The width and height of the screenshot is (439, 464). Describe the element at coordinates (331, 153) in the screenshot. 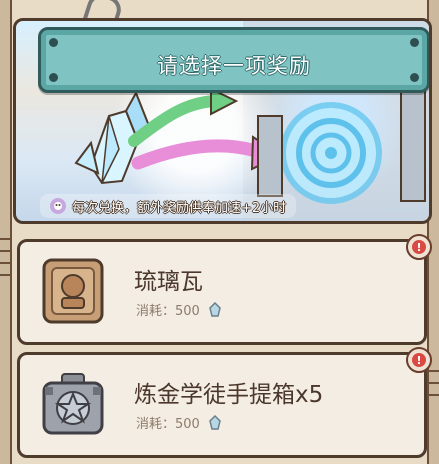

I see `swirl-portal-icon` at that location.